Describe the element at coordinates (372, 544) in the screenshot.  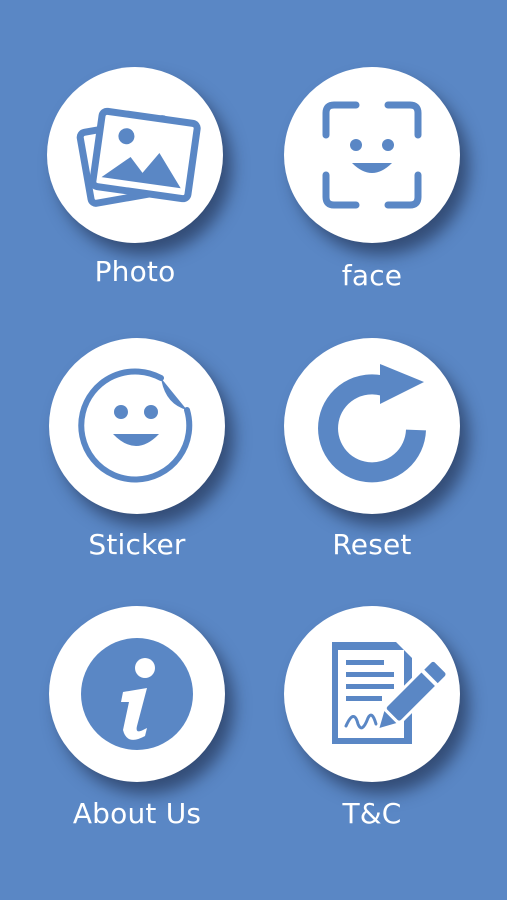
I see `reset-label: Reset` at that location.